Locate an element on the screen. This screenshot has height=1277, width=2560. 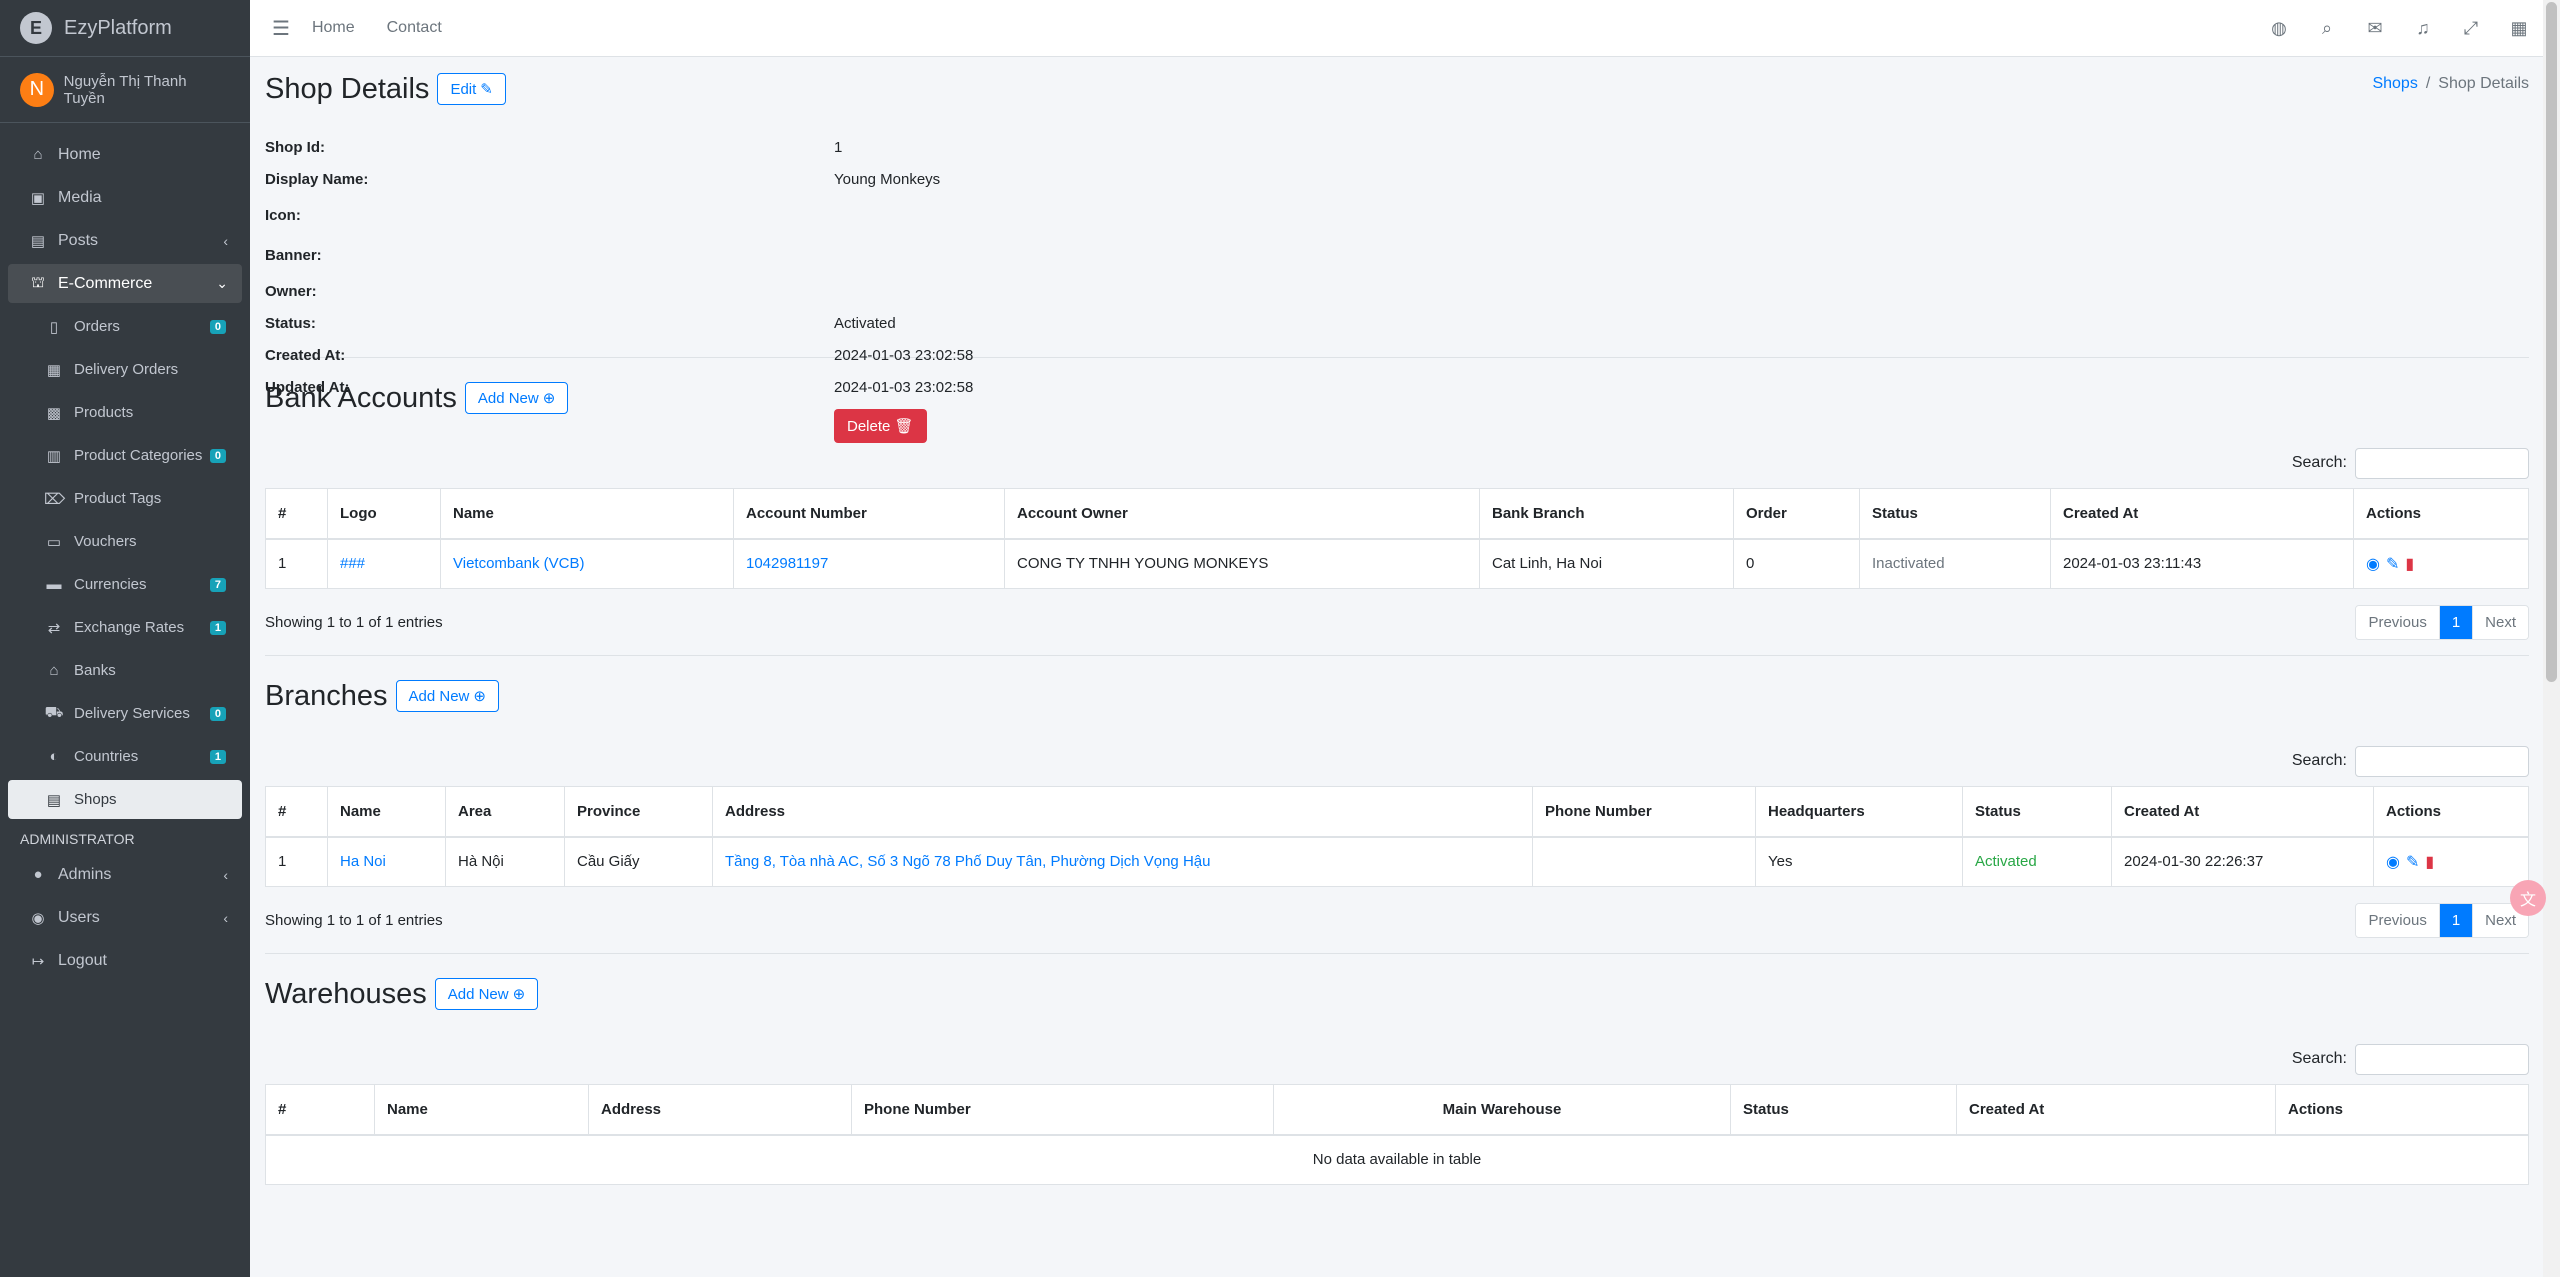
user-panel: N Nguyễn Thị Thanh Tuyền is located at coordinates (125, 90).